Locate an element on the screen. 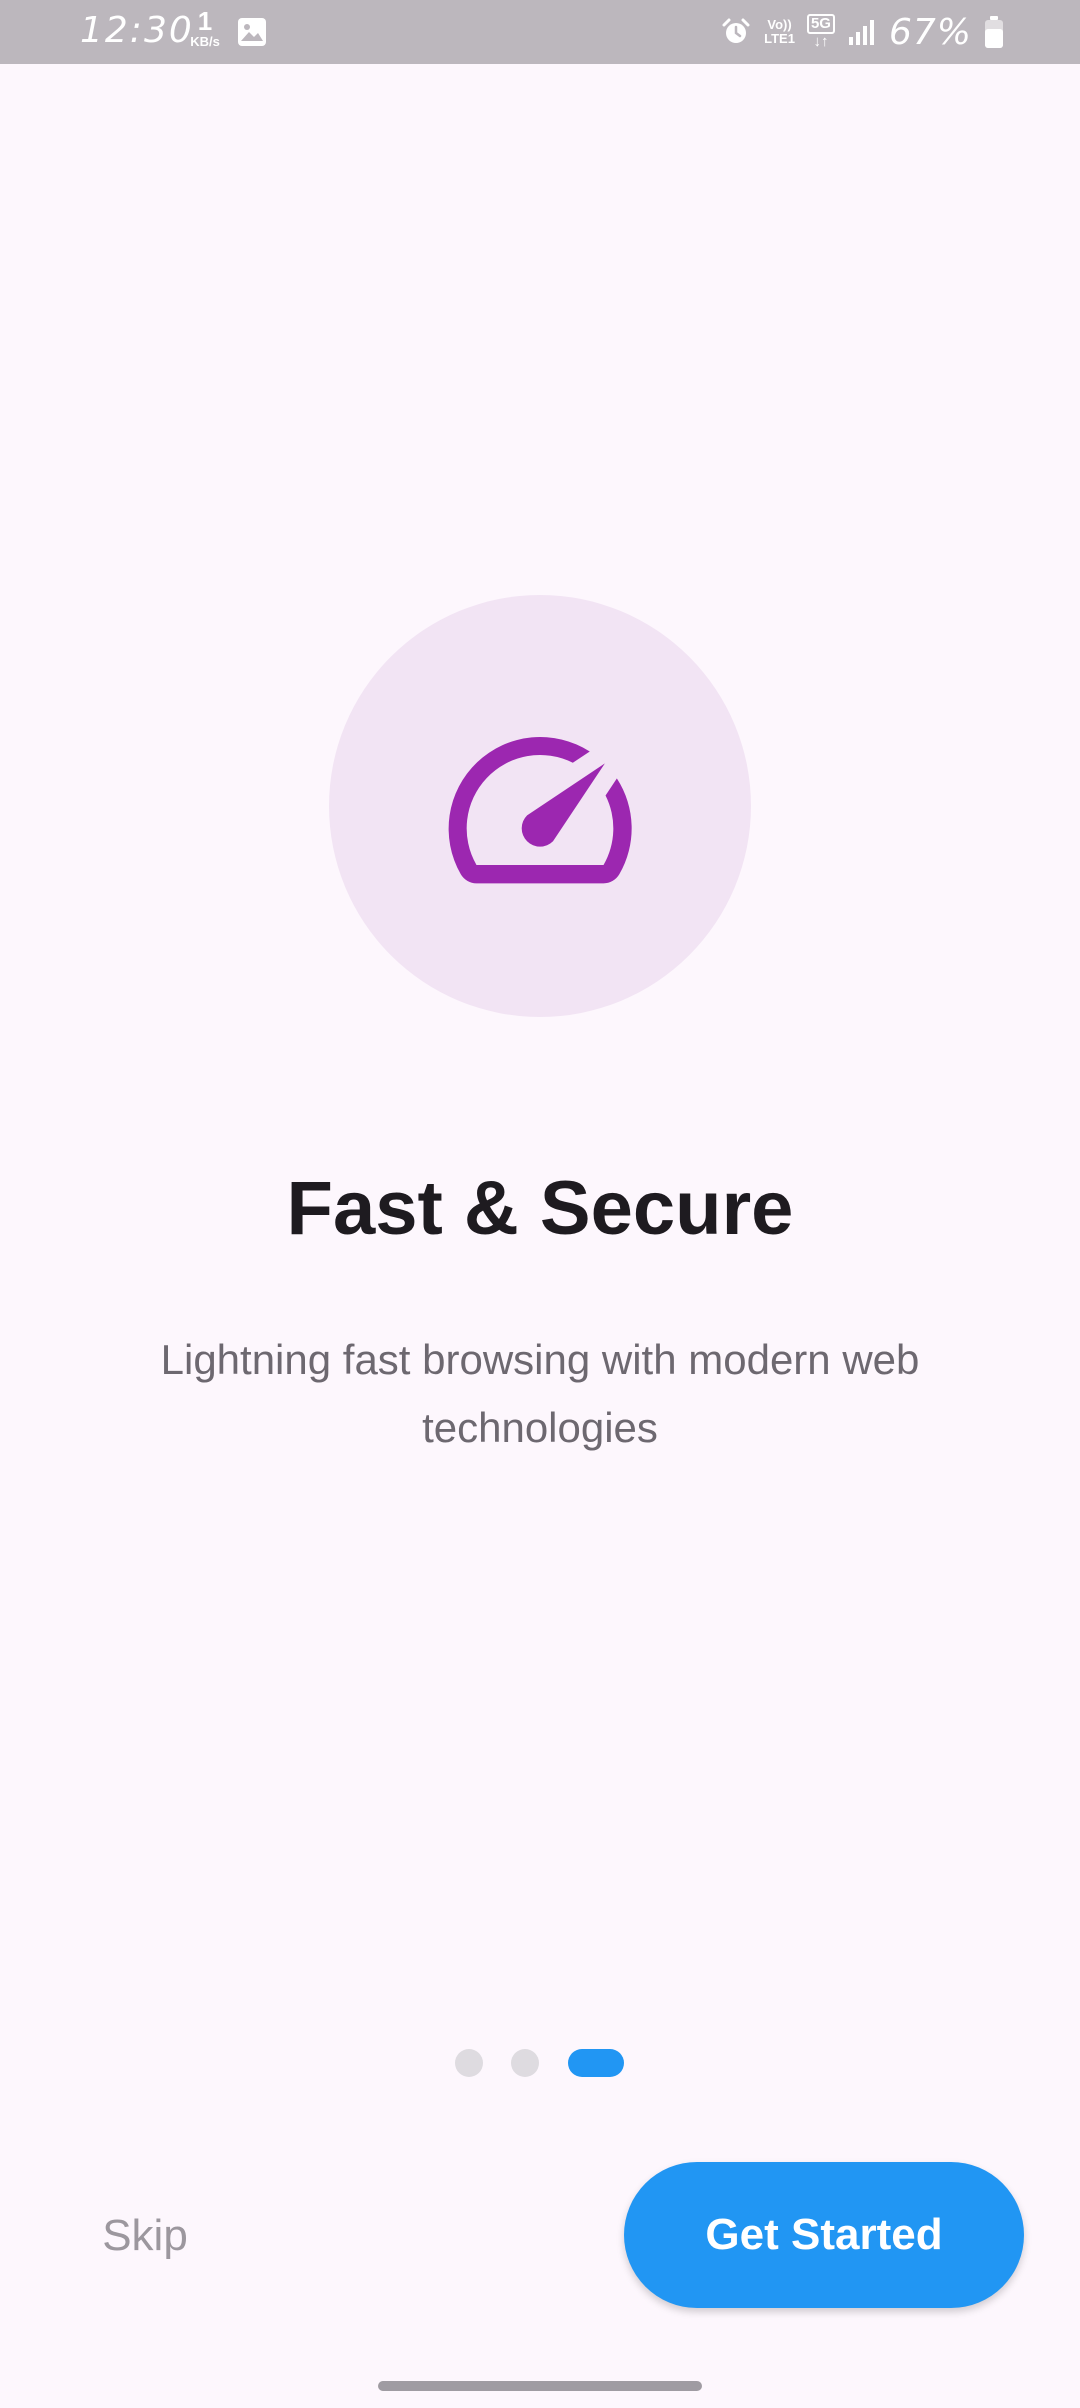  battery-icon is located at coordinates (994, 32).